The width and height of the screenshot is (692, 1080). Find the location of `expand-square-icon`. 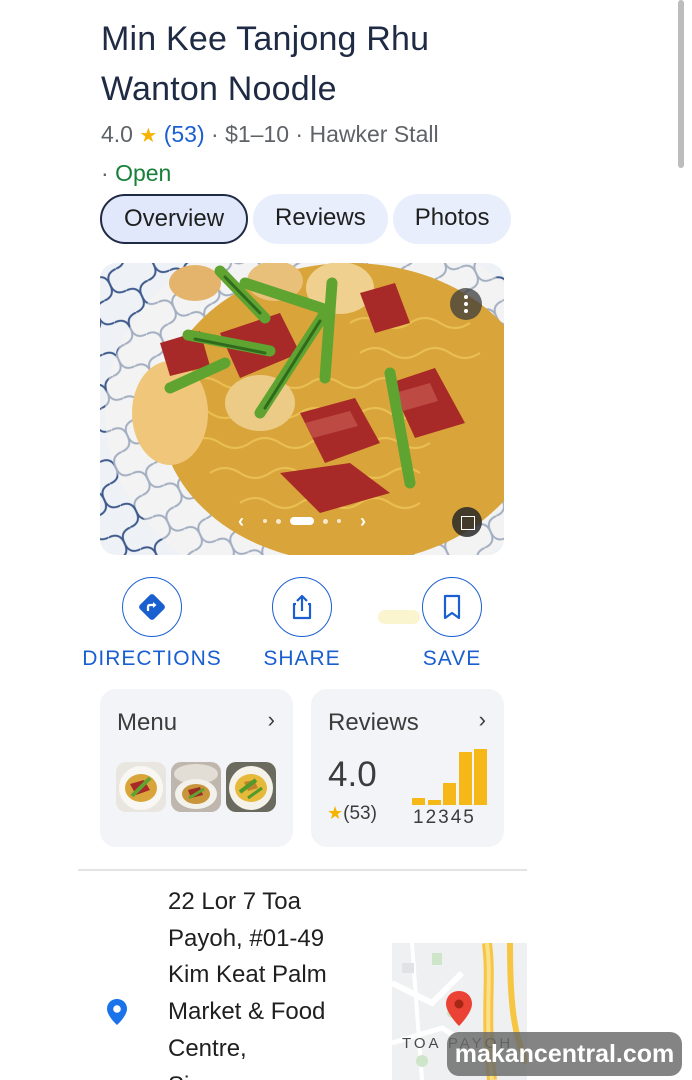

expand-square-icon is located at coordinates (467, 522).